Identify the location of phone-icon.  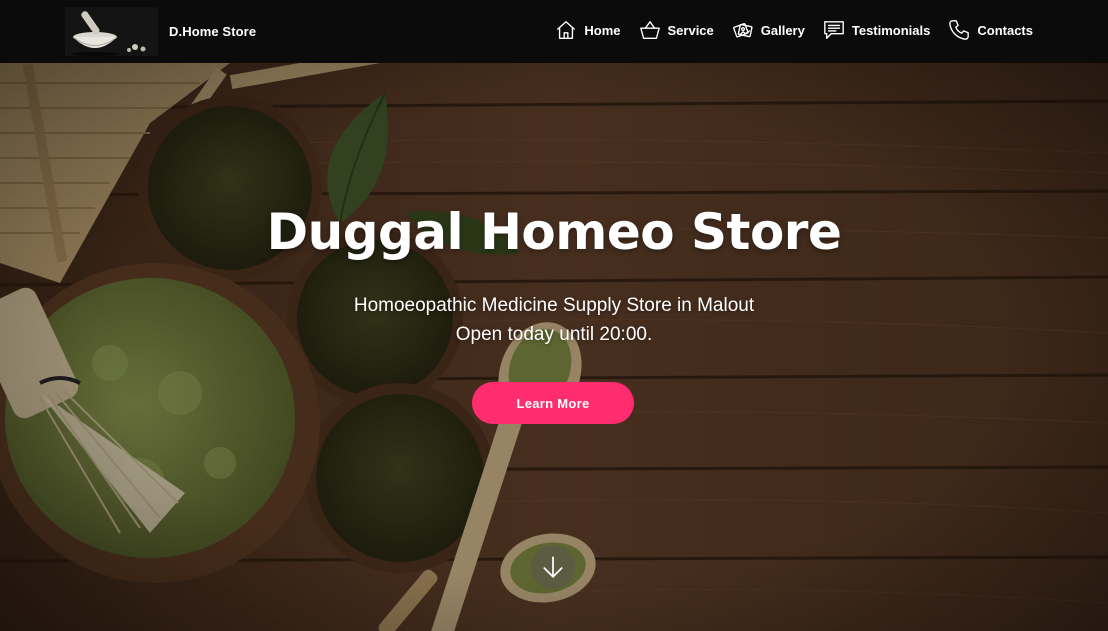
(959, 30).